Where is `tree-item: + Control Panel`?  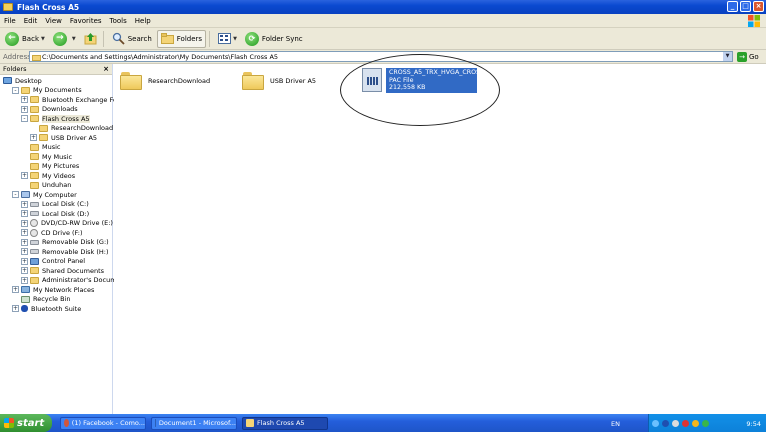 tree-item: + Control Panel is located at coordinates (53, 262).